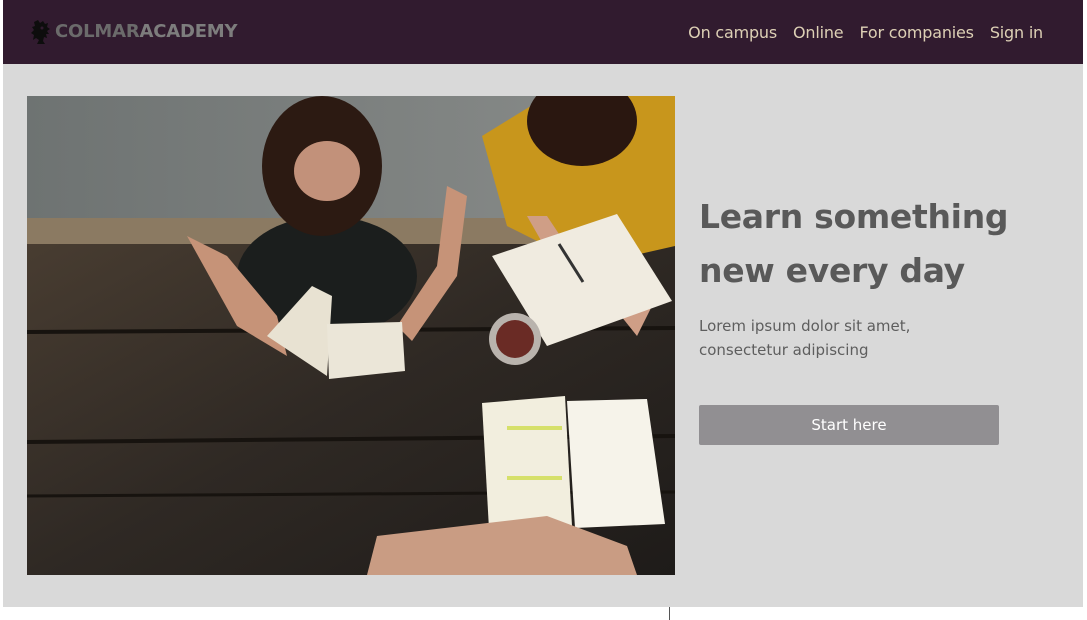  Describe the element at coordinates (857, 32) in the screenshot. I see `main-nav: On campus Online For companies Sign in` at that location.